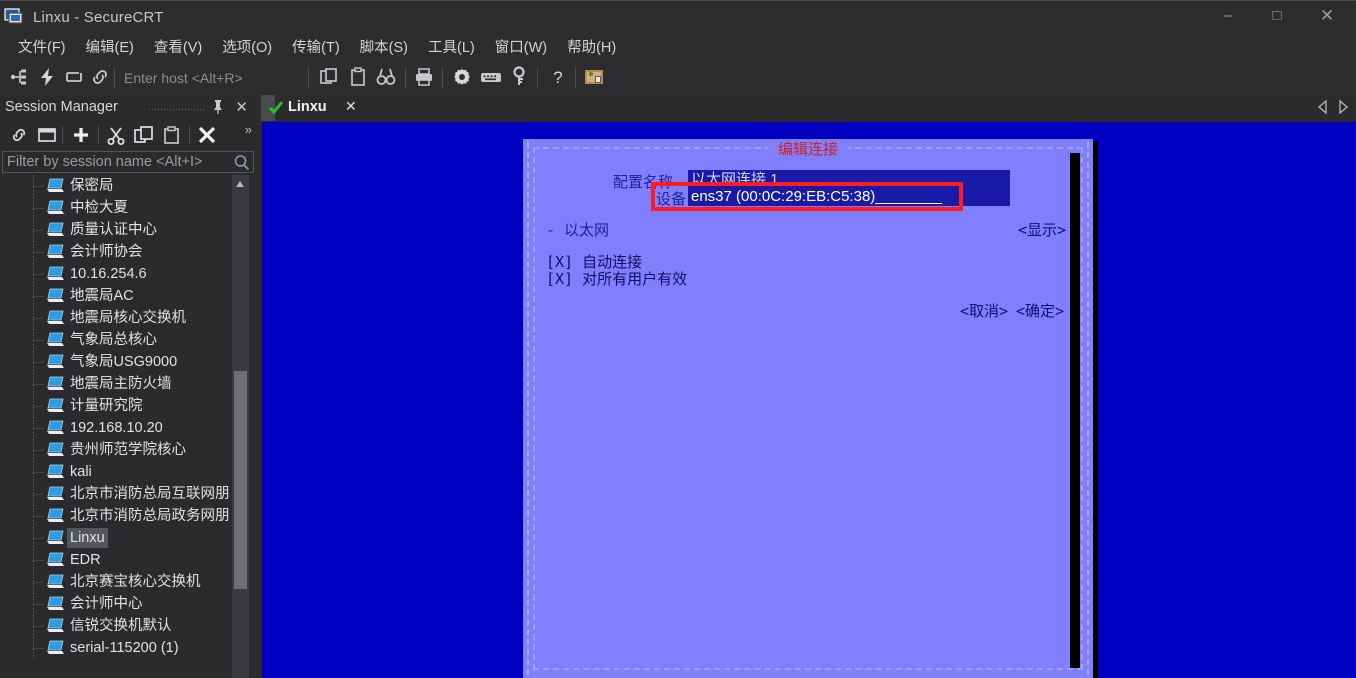  I want to click on show-button: <显示>, so click(1042, 229).